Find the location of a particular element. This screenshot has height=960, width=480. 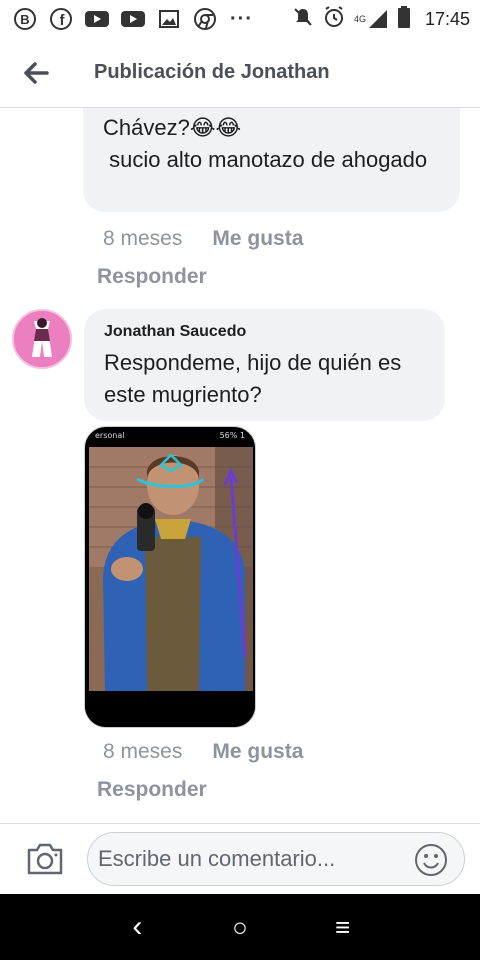

nav-recents-button: ≡ is located at coordinates (343, 927).